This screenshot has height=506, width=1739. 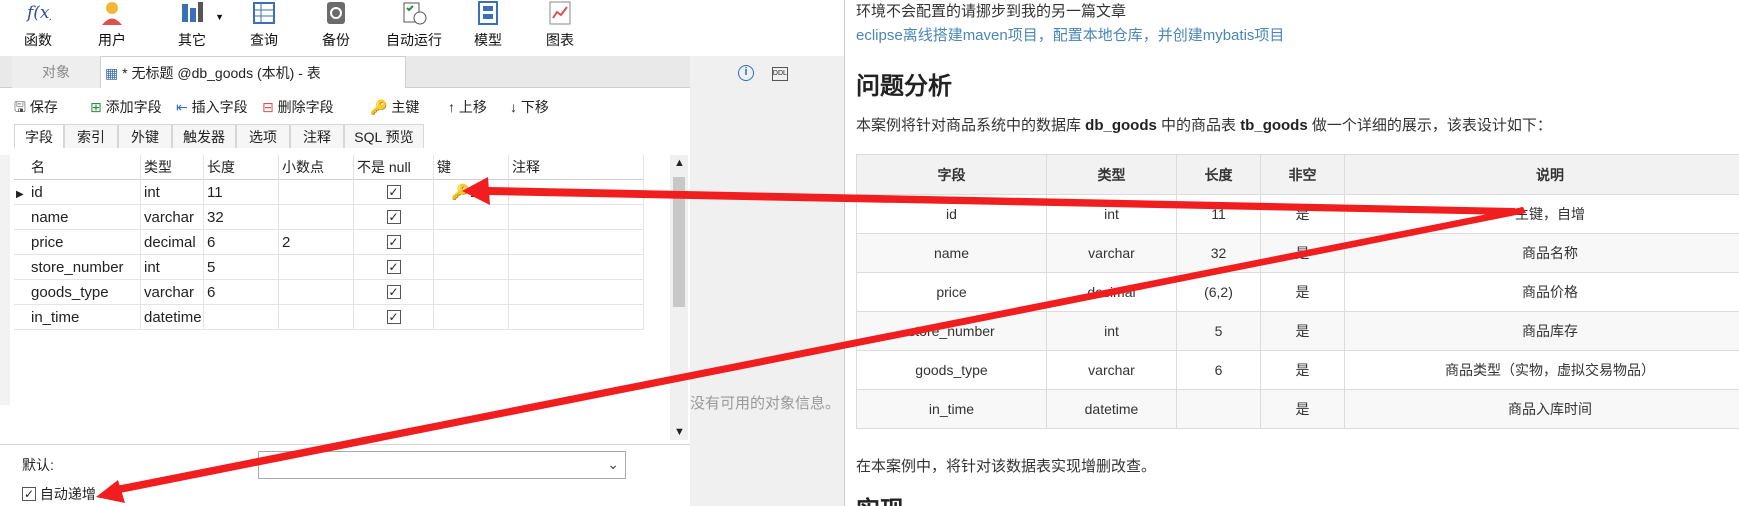 What do you see at coordinates (241, 317) in the screenshot?
I see `field-length-cell` at bounding box center [241, 317].